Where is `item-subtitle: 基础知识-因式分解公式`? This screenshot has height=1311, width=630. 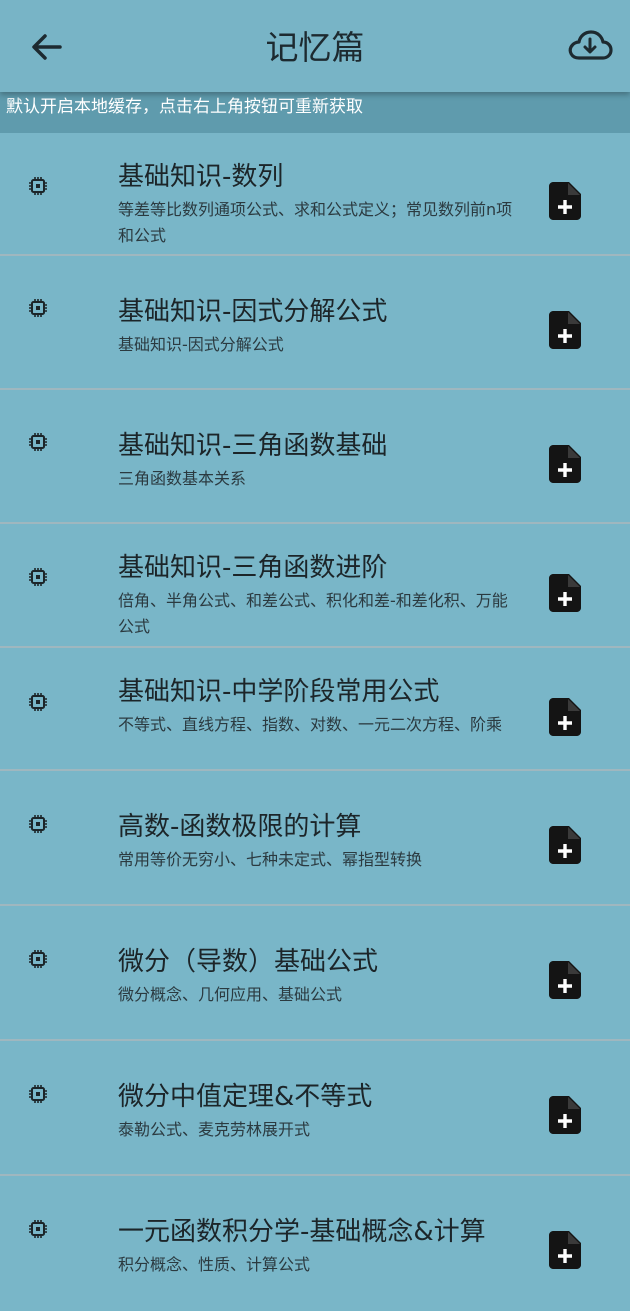 item-subtitle: 基础知识-因式分解公式 is located at coordinates (201, 344).